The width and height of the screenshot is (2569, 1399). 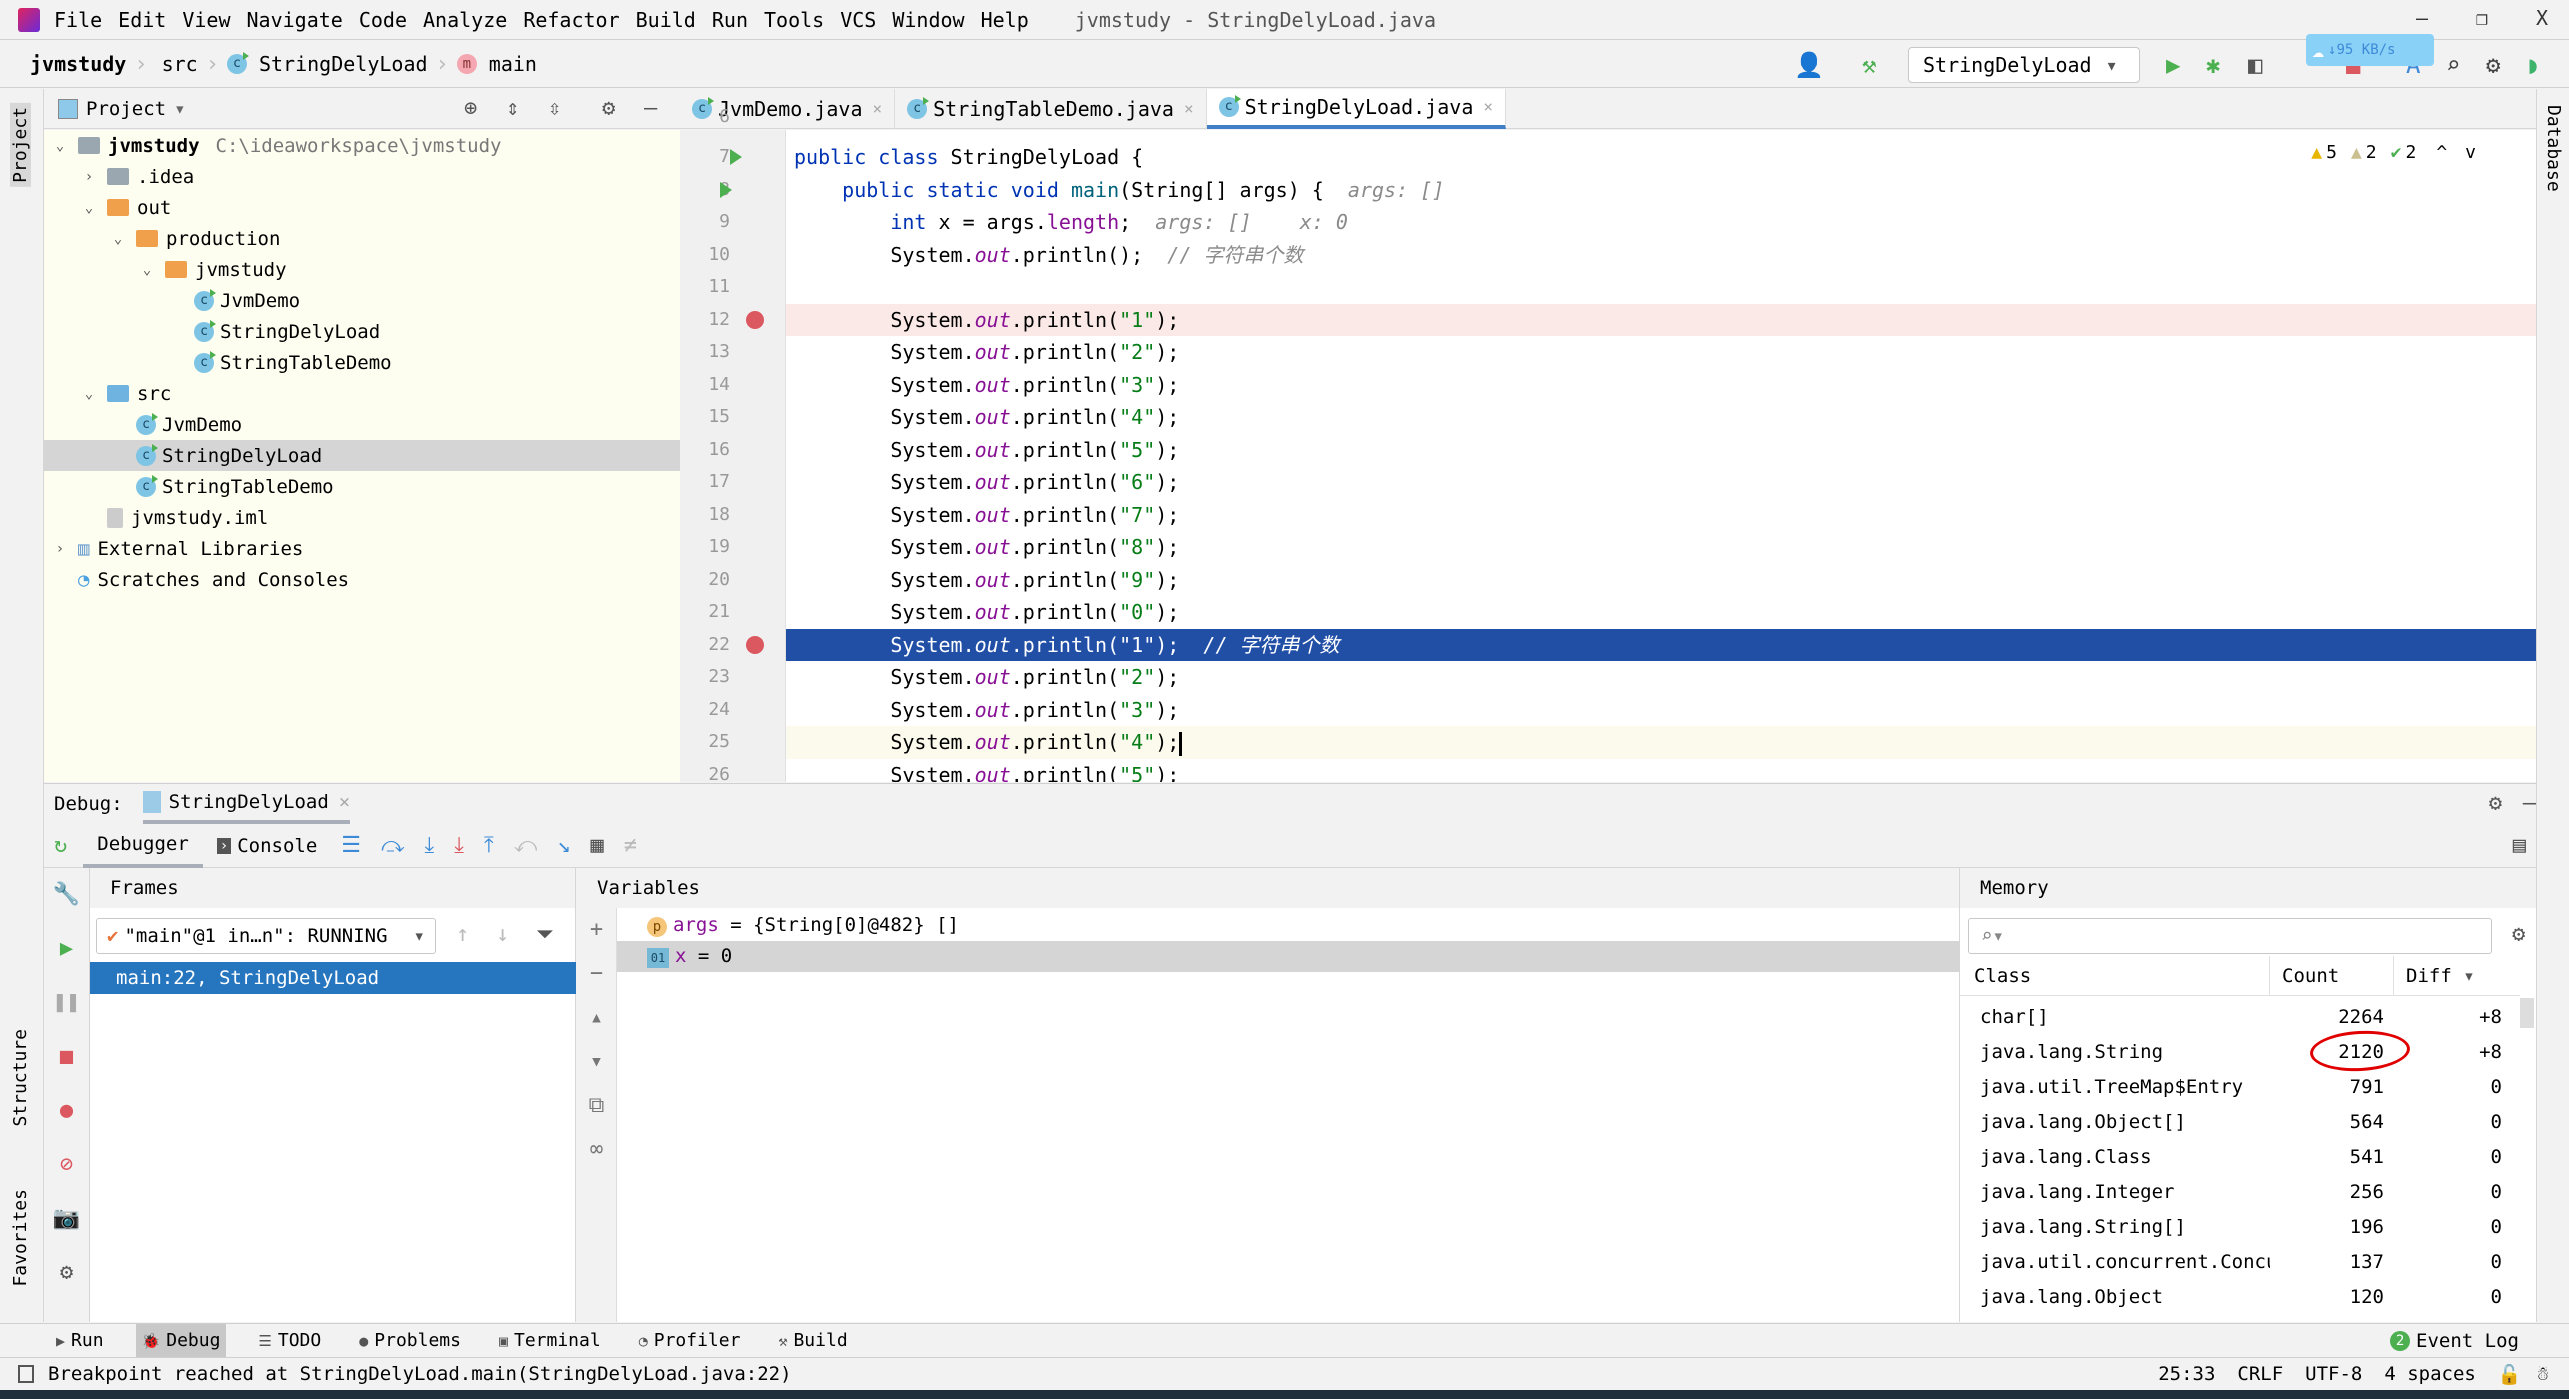 I want to click on toolwindow-todo: ☰ TODO, so click(x=289, y=1341).